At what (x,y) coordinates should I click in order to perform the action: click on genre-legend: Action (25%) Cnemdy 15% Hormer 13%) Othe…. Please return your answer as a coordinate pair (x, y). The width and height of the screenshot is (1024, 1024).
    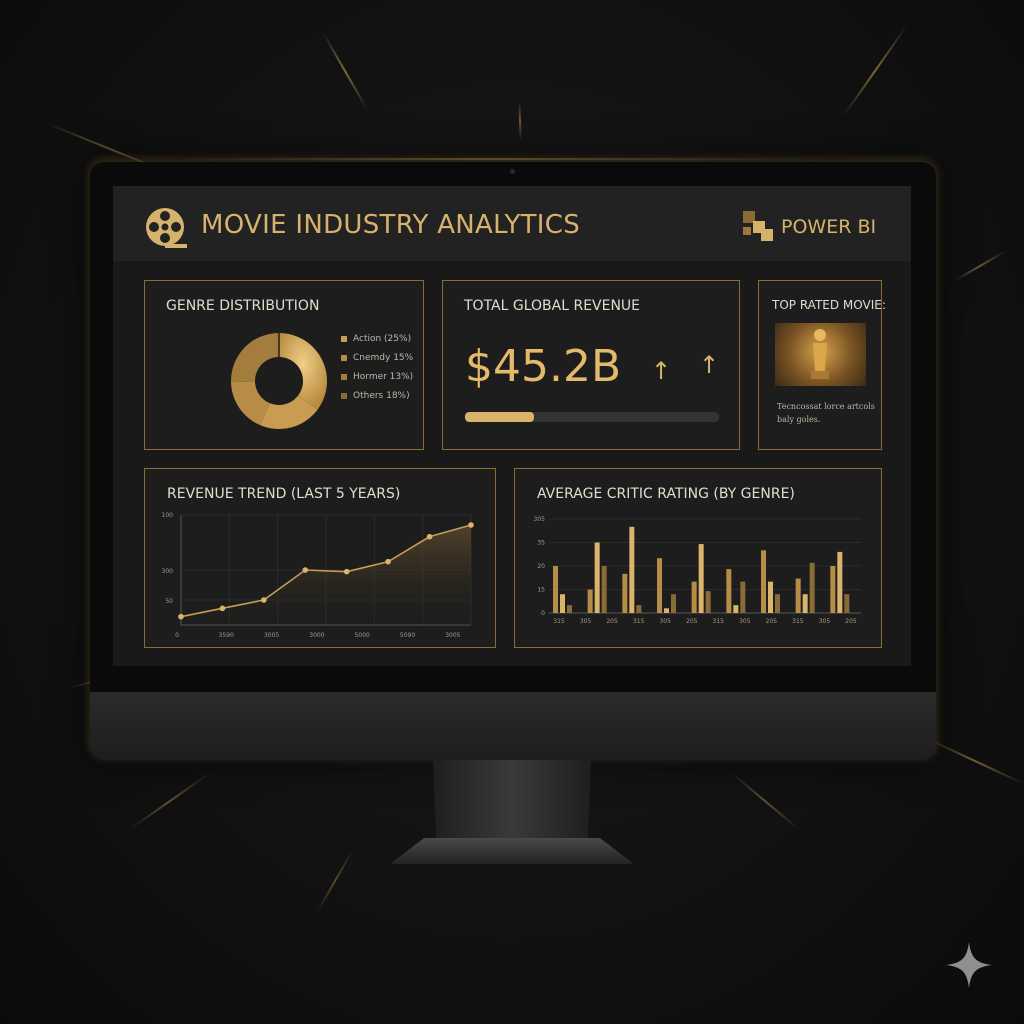
    Looking at the image, I should click on (377, 367).